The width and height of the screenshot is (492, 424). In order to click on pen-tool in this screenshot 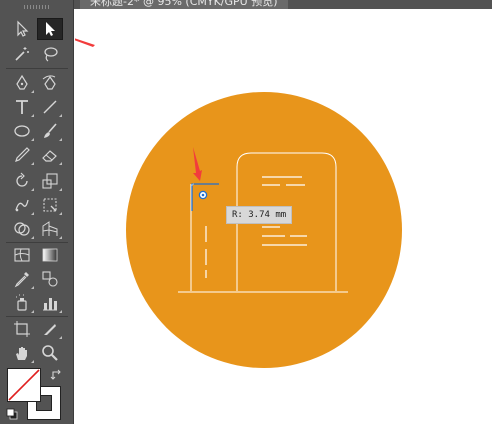, I will do `click(22, 83)`.